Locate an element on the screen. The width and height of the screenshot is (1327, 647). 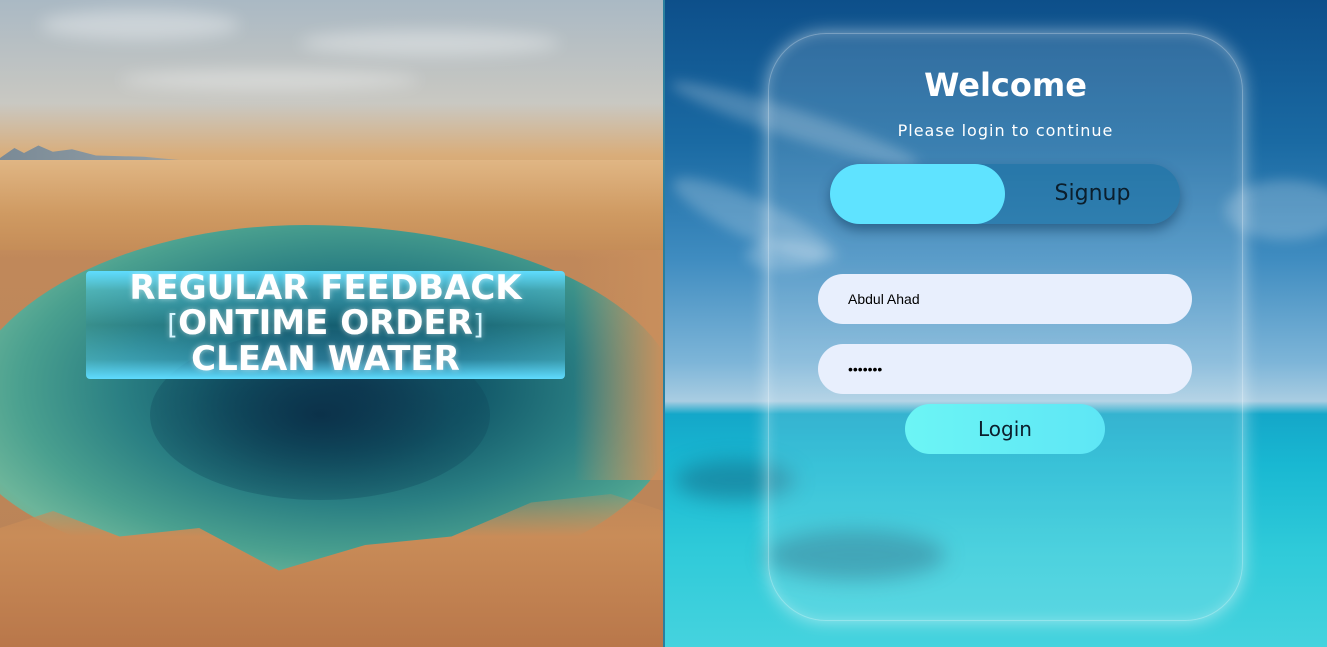
username-input is located at coordinates (1005, 299).